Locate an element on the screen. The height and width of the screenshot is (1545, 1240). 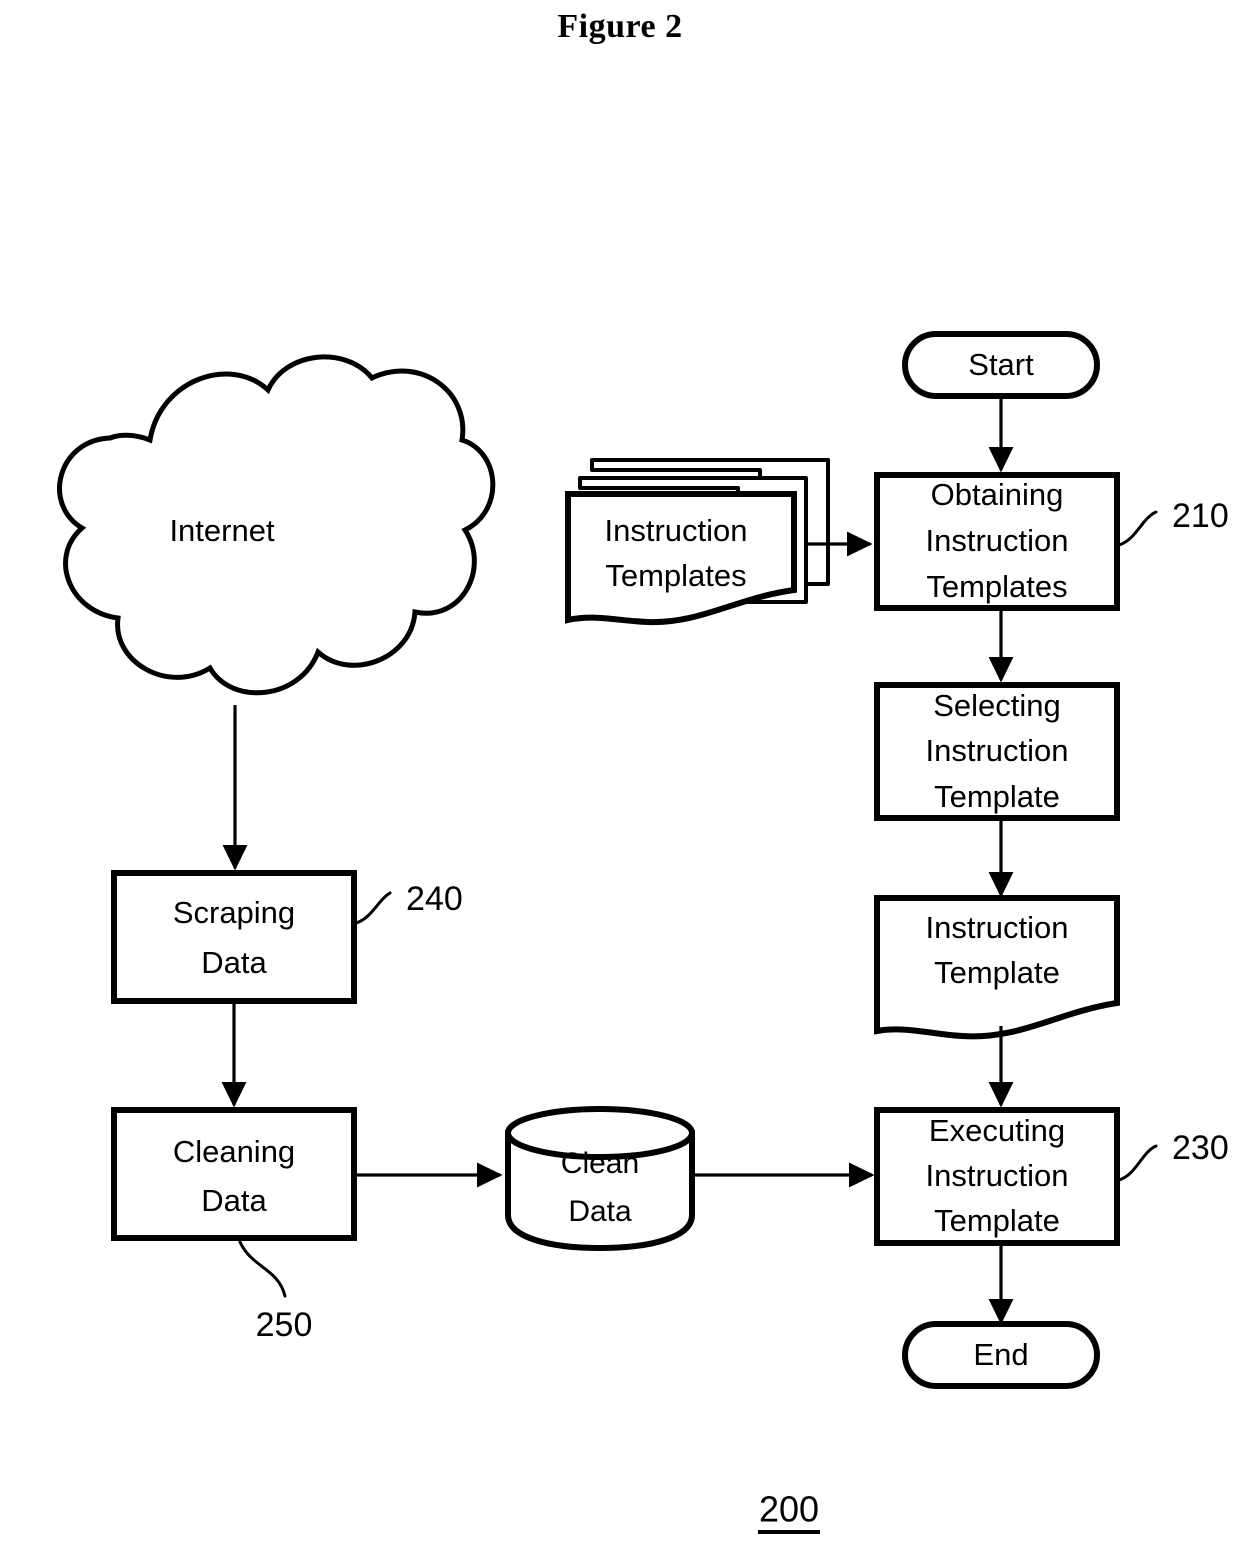
node-obtaining-line2: Instruction is located at coordinates (996, 540).